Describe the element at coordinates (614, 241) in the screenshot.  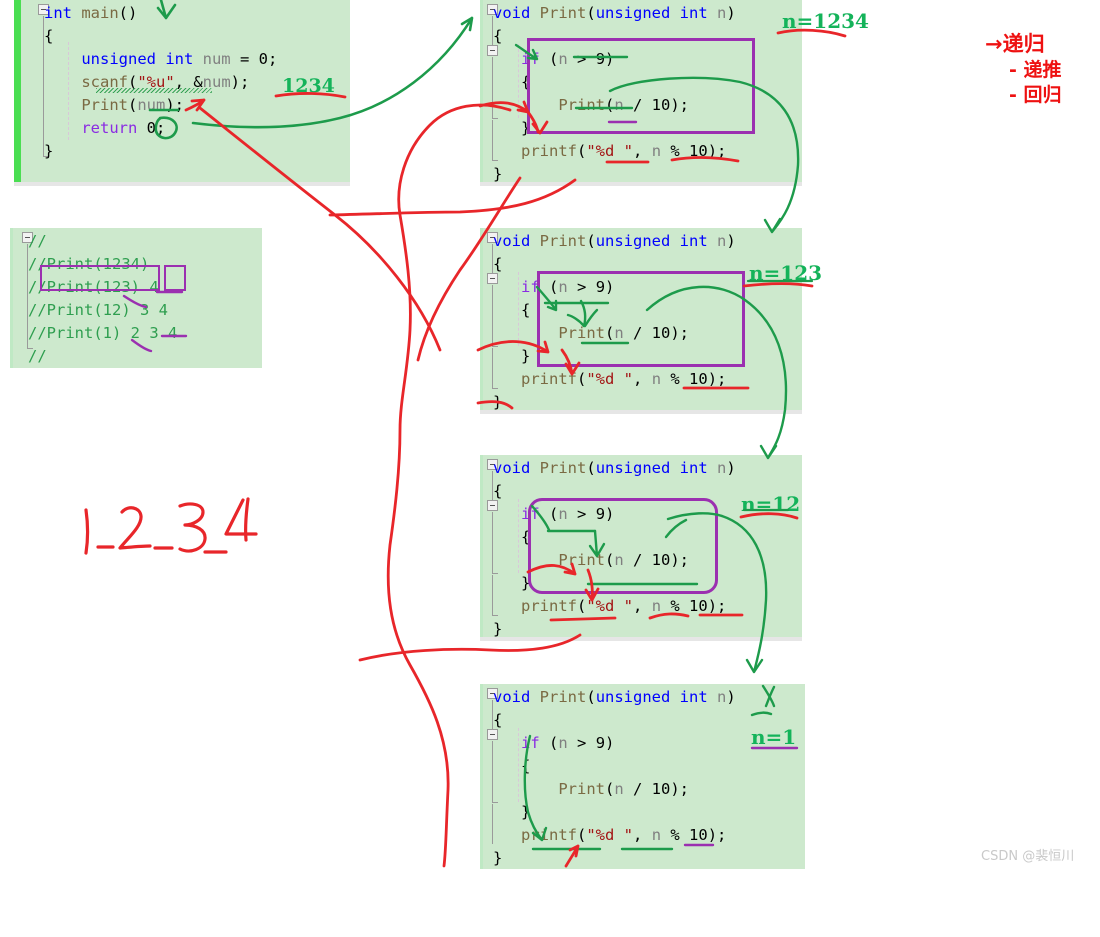
I see `code-line: void Print(unsigned int n)` at that location.